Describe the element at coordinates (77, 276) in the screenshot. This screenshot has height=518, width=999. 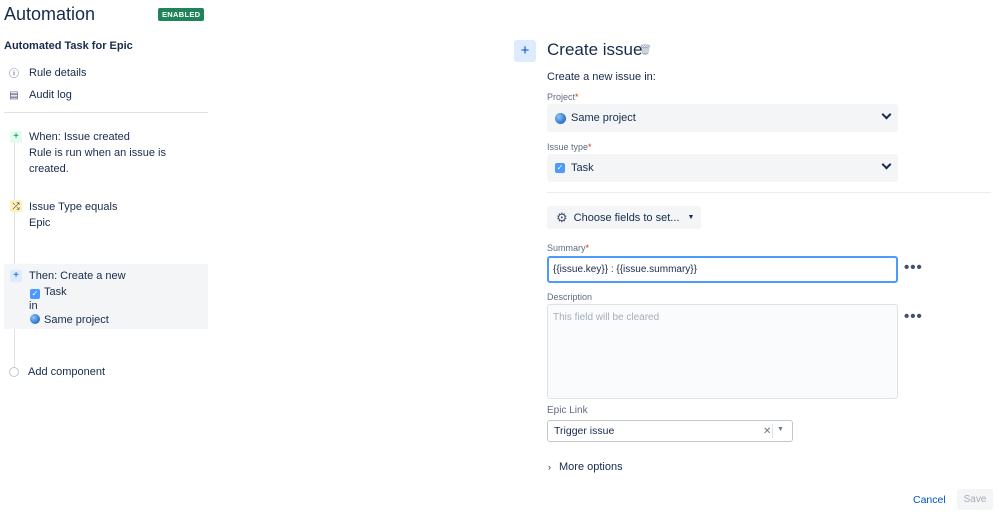
I see `action-title: Then: Create a new` at that location.